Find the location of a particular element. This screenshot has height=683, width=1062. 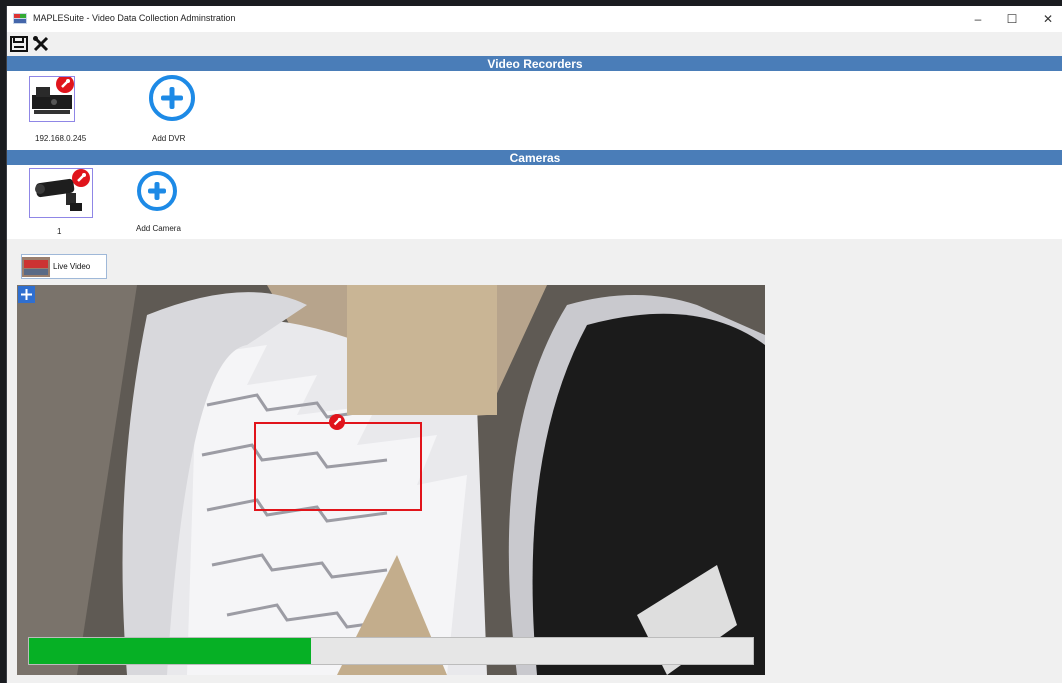

toolbar is located at coordinates (534, 44).